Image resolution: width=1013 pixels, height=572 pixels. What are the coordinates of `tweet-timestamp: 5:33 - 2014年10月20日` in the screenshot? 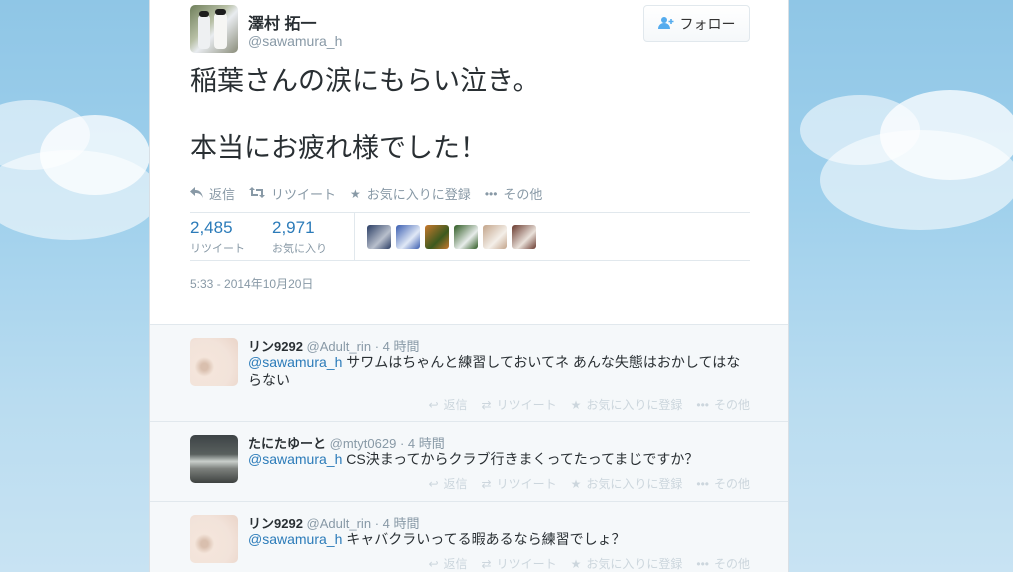 It's located at (251, 283).